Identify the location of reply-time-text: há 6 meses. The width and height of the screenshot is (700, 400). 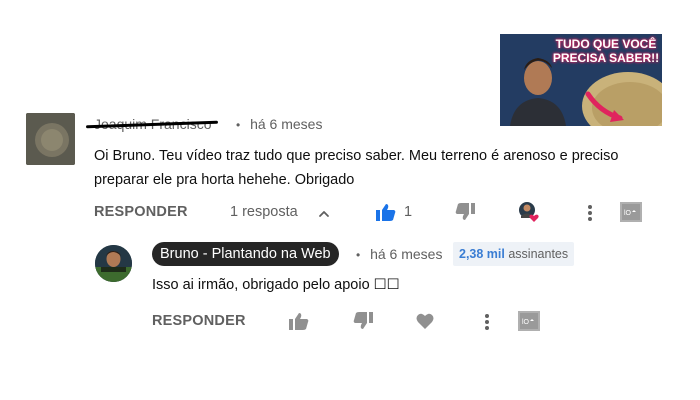
(406, 254).